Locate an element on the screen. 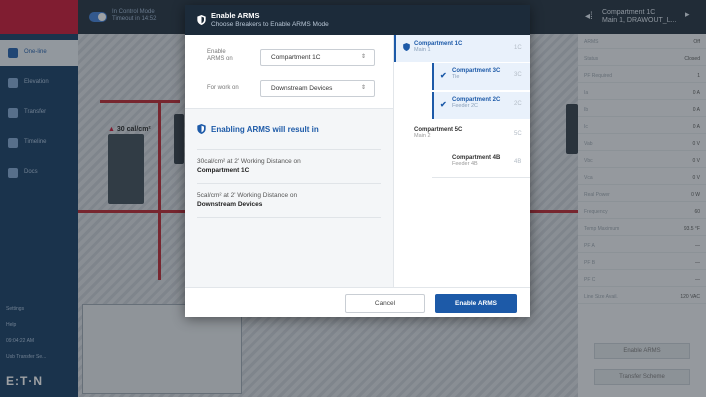 This screenshot has width=706, height=397. tree-item-code: 5C is located at coordinates (518, 134).